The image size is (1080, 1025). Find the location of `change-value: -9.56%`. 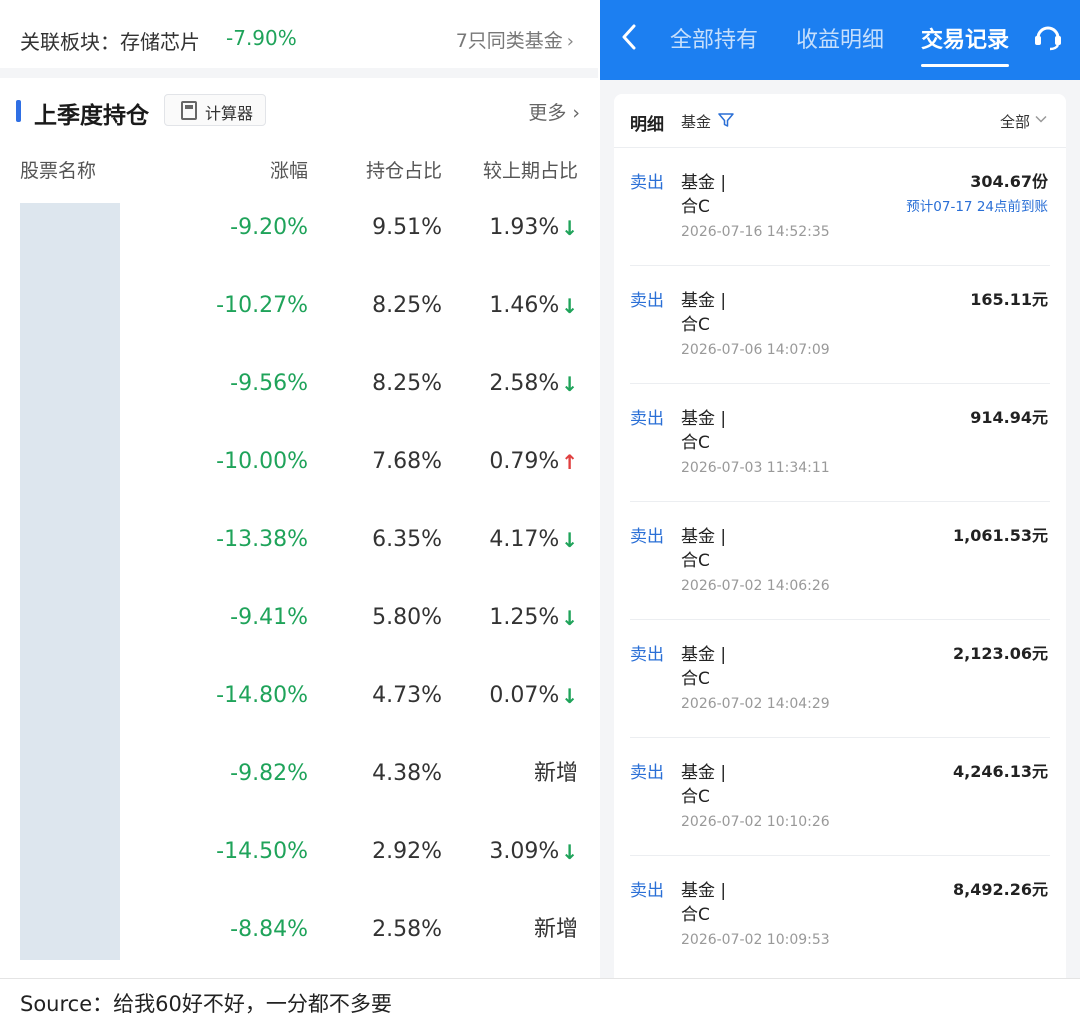

change-value: -9.56% is located at coordinates (269, 383).